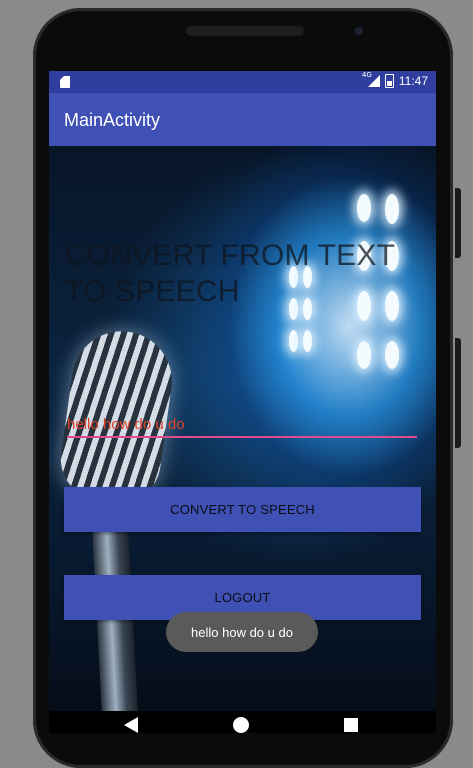 The height and width of the screenshot is (768, 473). I want to click on status-bar: 4G 11:47, so click(242, 82).